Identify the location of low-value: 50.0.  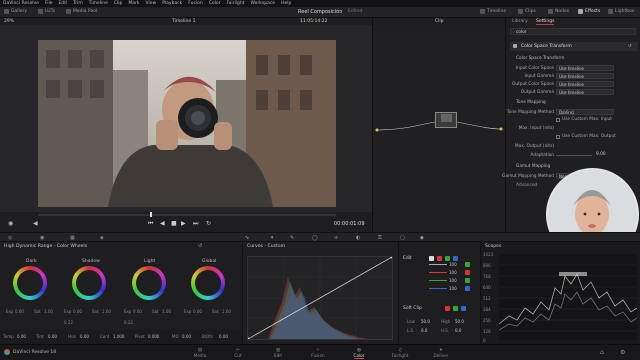
(425, 321).